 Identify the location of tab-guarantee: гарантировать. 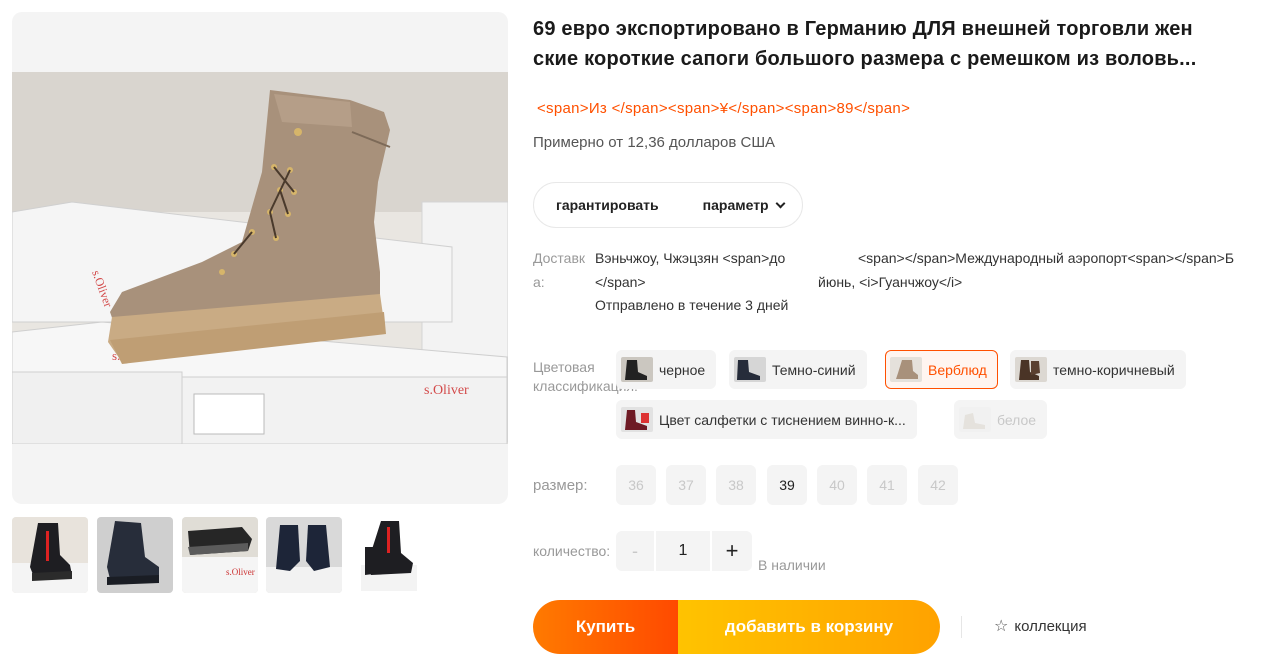
(607, 205).